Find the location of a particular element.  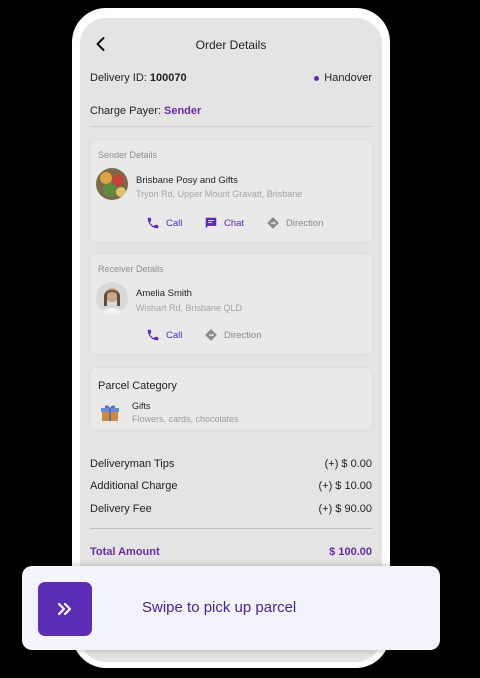

status-text: Handover is located at coordinates (348, 78).